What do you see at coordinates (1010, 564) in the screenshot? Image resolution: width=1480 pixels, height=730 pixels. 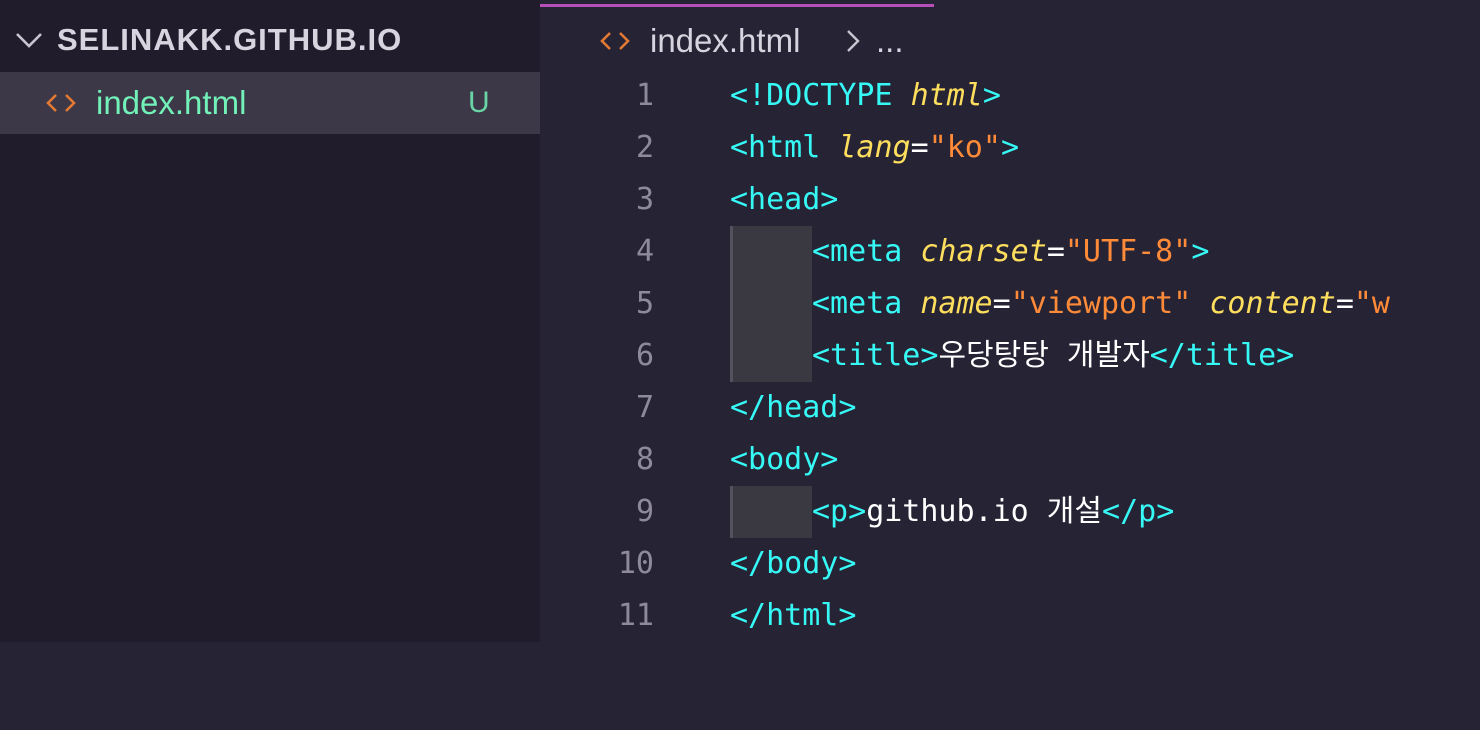 I see `code-line-10: 10 </body>` at bounding box center [1010, 564].